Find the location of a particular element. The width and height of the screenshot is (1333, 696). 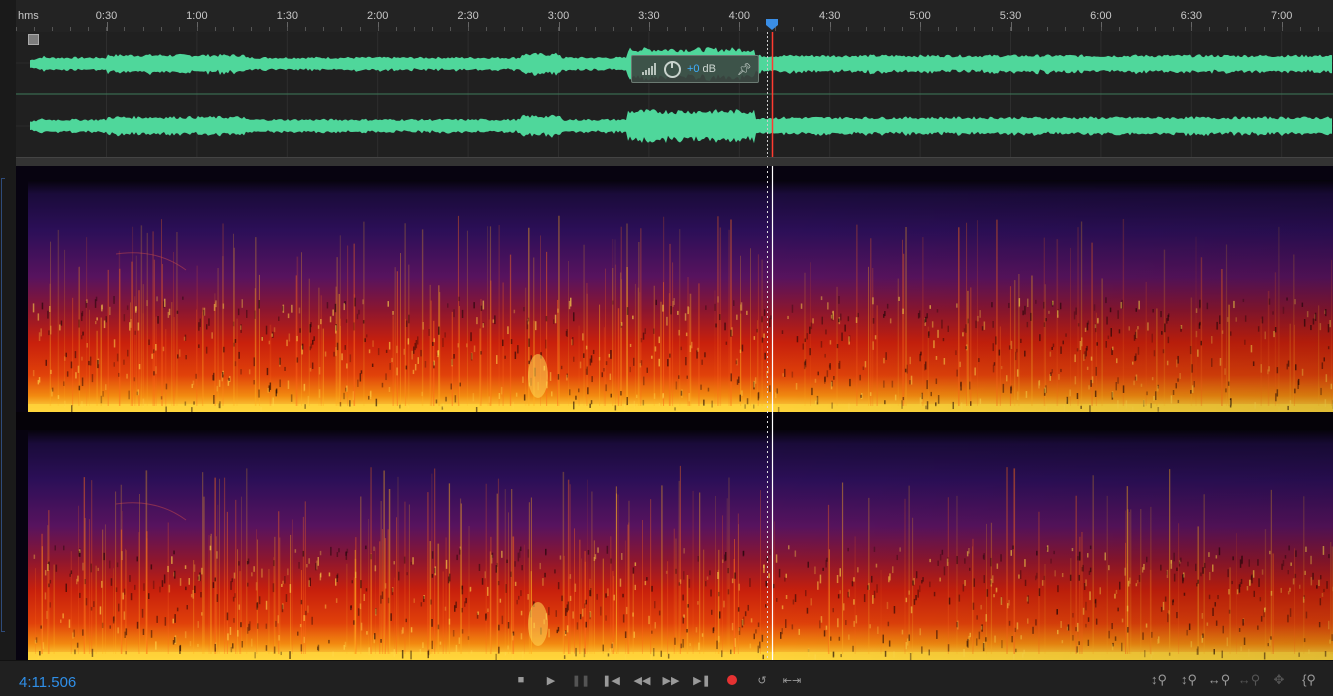

move-to-start-button: ❚◀ is located at coordinates (611, 680).